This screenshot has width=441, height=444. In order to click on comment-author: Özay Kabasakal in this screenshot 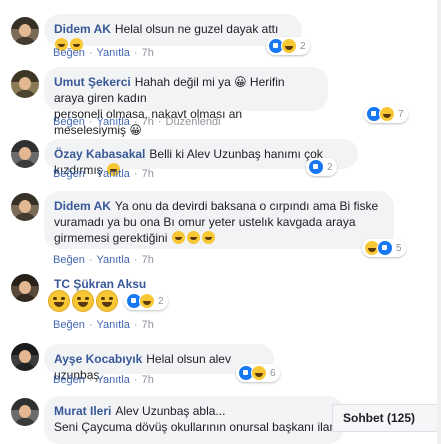, I will do `click(99, 154)`.